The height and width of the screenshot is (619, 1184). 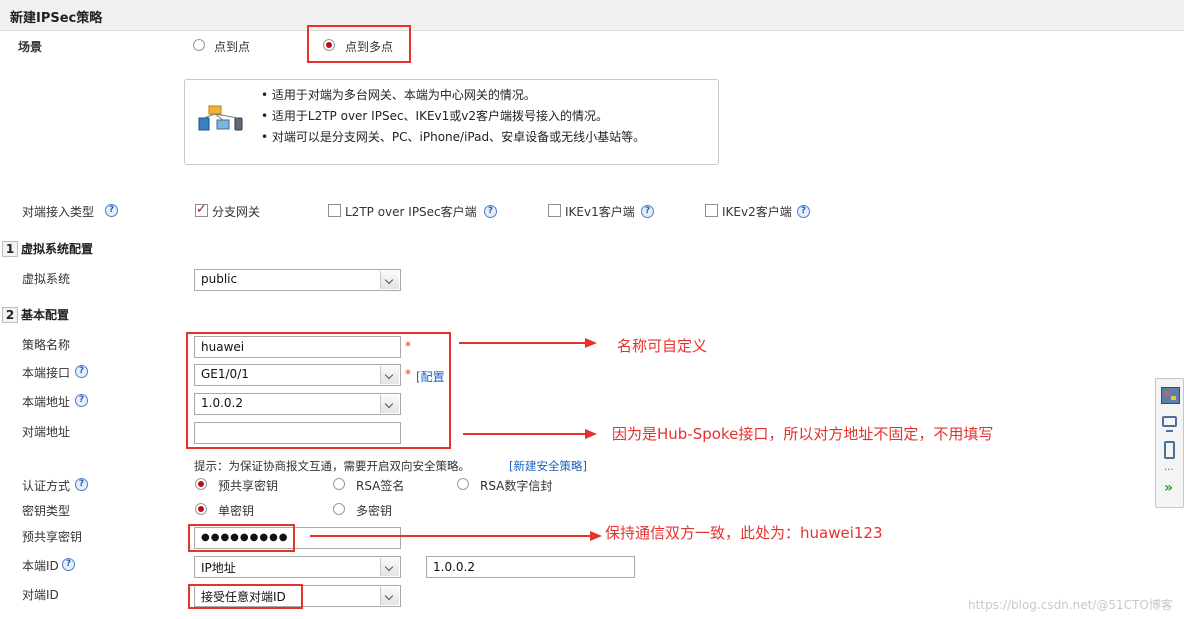 What do you see at coordinates (803, 434) in the screenshot?
I see `annotation-peer-address: 因为是Hub-Spoke接口，所以对方地址不固定，不用填写` at bounding box center [803, 434].